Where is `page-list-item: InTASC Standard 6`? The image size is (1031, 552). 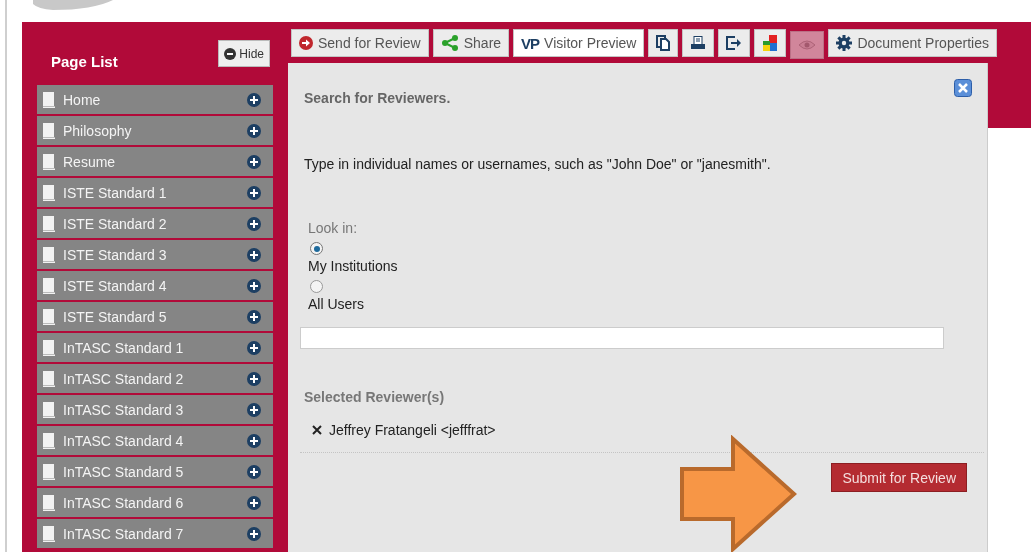 page-list-item: InTASC Standard 6 is located at coordinates (155, 503).